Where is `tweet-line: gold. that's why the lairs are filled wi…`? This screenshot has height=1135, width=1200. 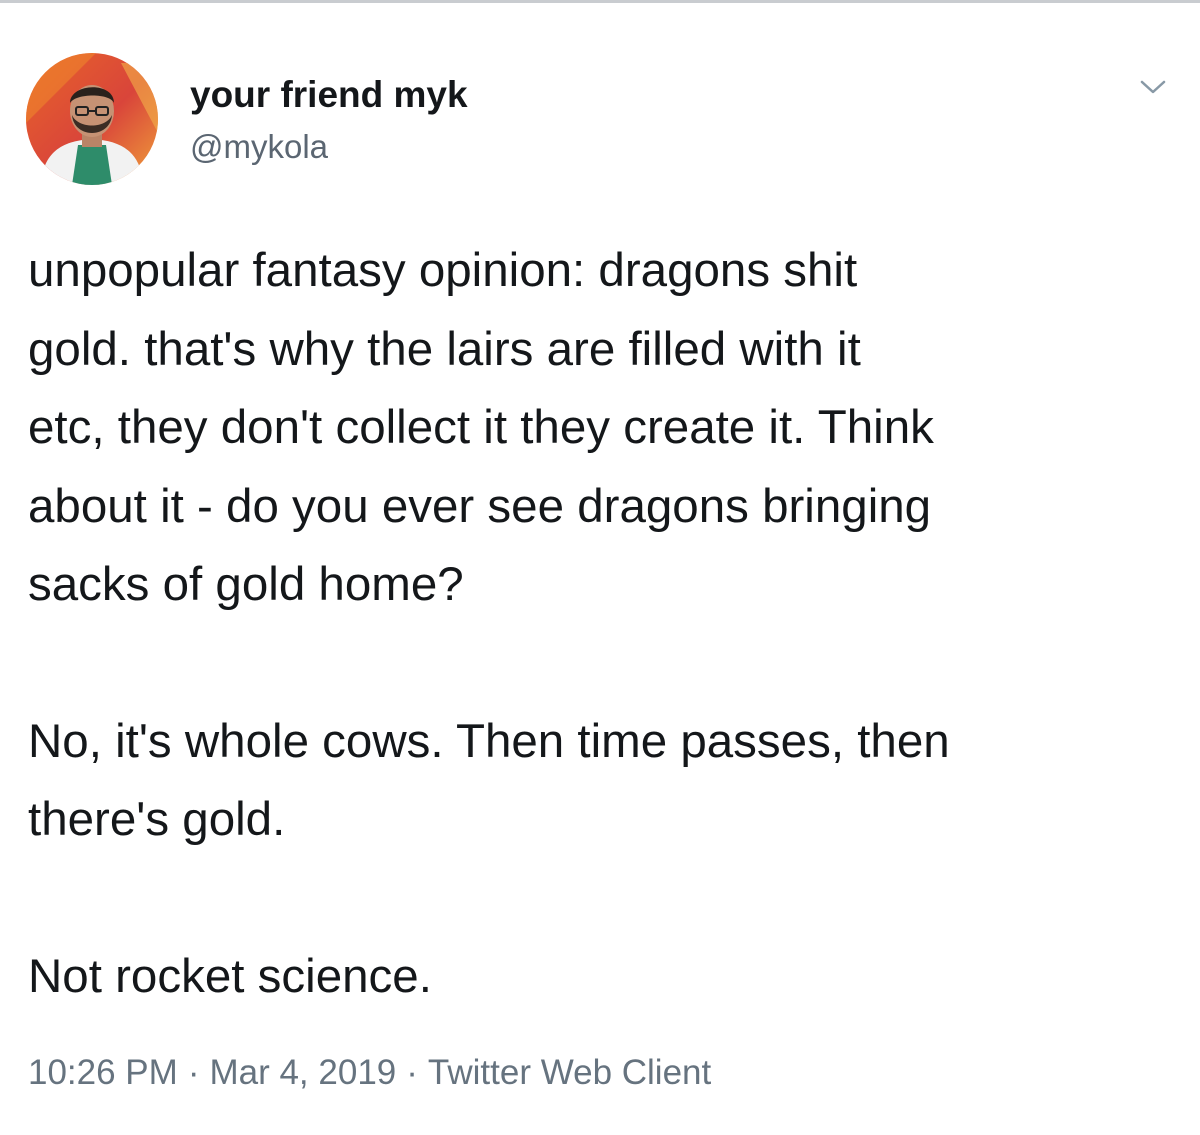
tweet-line: gold. that's why the lairs are filled wi… is located at coordinates (444, 349).